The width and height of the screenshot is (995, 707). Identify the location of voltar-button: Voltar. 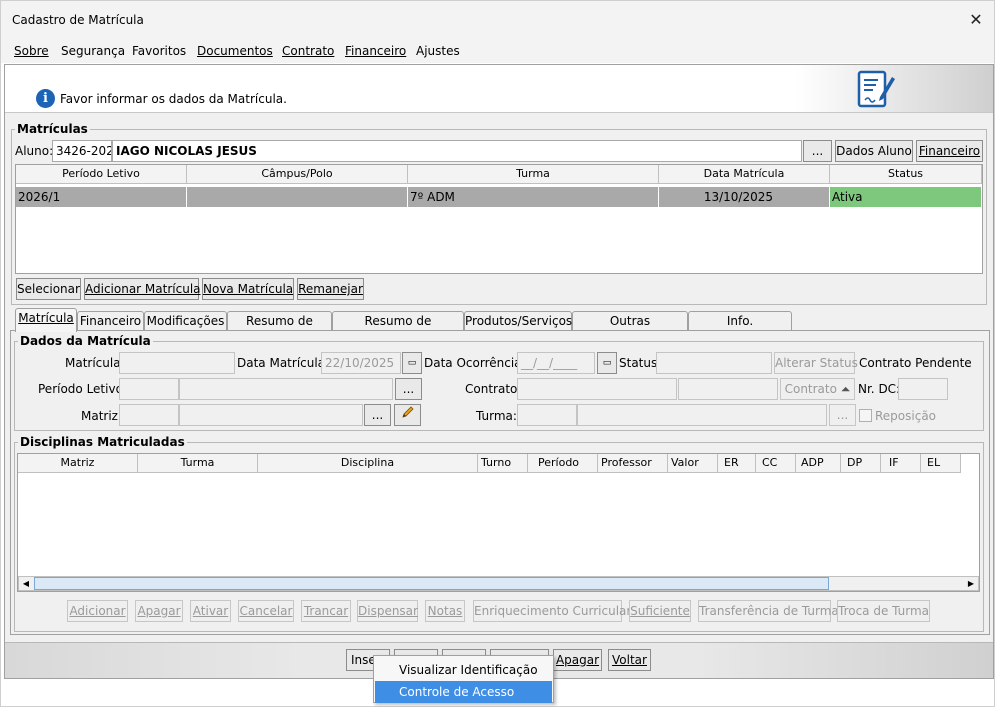
(629, 660).